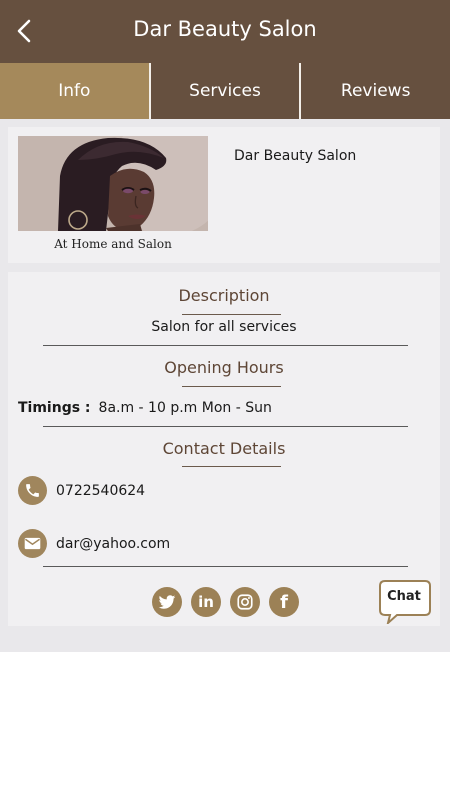  I want to click on opening-hours-heading: Opening Hours, so click(224, 367).